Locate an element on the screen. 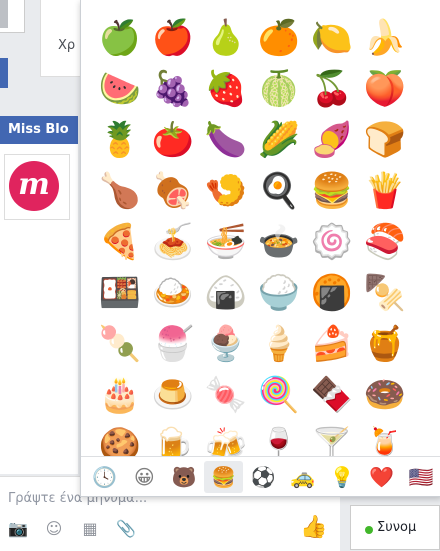 This screenshot has width=440, height=551. emoji-button: 🍎 is located at coordinates (173, 37).